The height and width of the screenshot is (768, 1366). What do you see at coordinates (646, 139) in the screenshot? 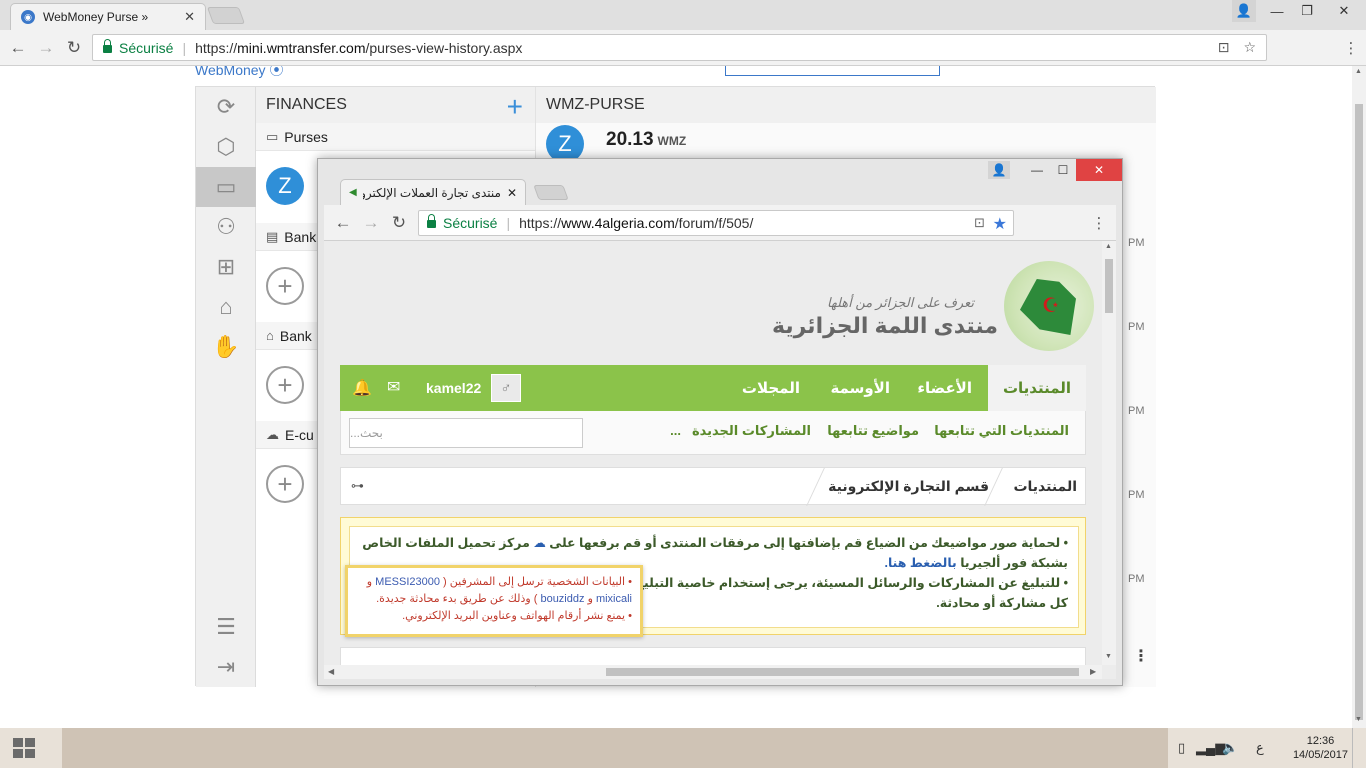
I see `purse-balance: 20.13 WMZ` at bounding box center [646, 139].